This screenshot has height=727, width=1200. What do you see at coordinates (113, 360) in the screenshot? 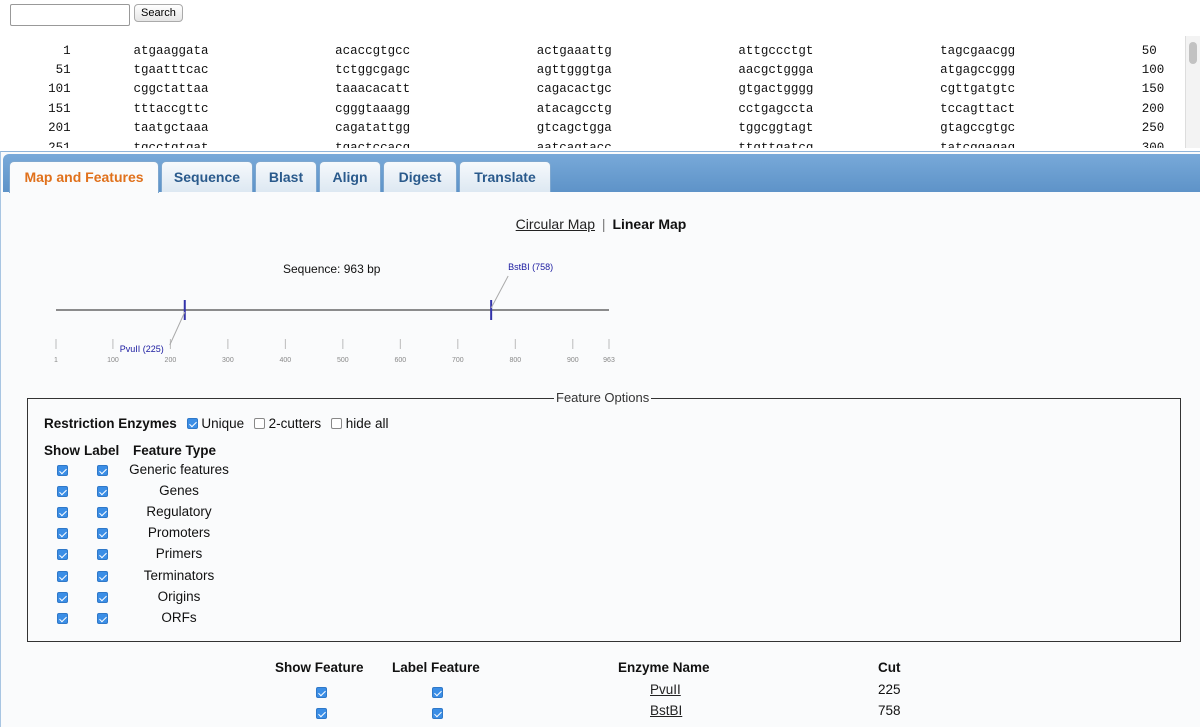
I see `ruler-tick-label: 100` at bounding box center [113, 360].